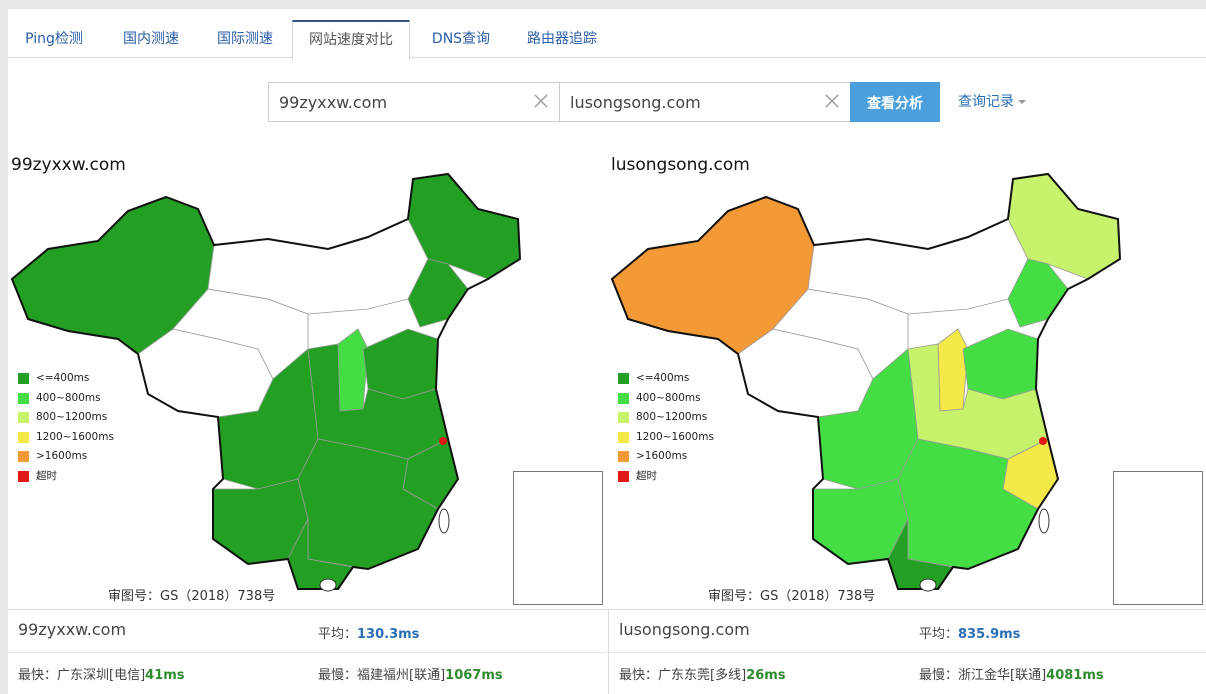  What do you see at coordinates (245, 39) in the screenshot?
I see `tab-international: 国际测速` at bounding box center [245, 39].